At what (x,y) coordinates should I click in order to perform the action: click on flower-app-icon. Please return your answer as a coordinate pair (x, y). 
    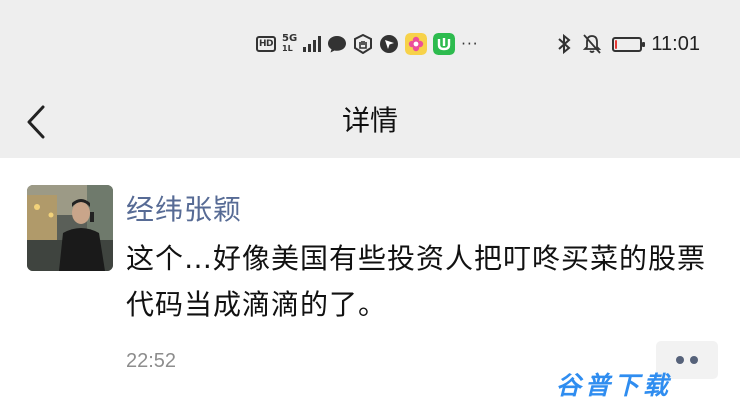
    Looking at the image, I should click on (416, 44).